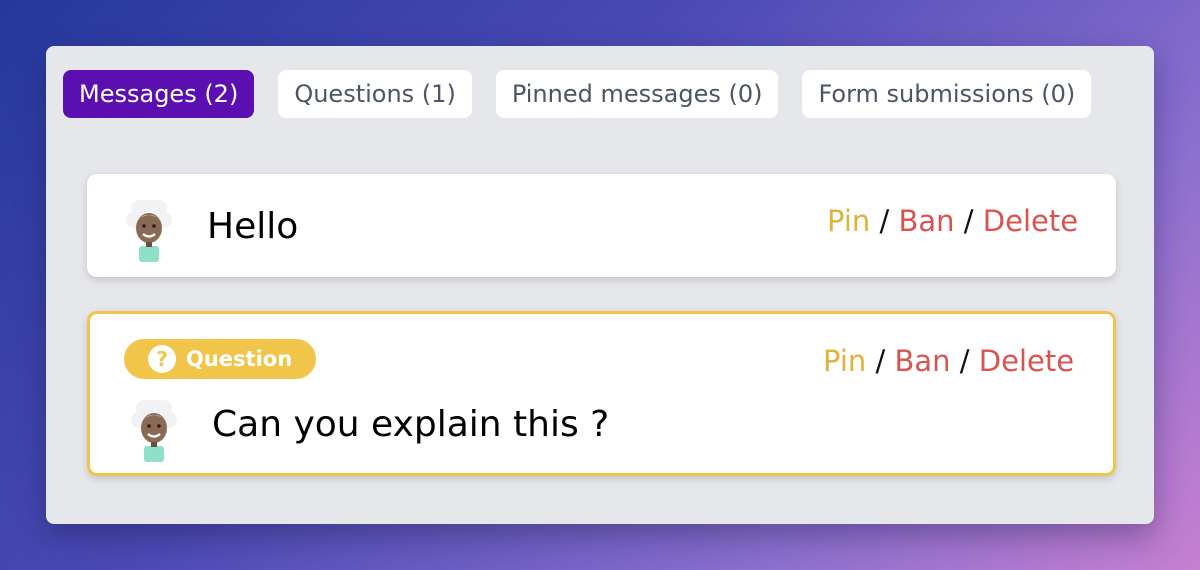 The height and width of the screenshot is (570, 1200). I want to click on question-badge: ? Question, so click(220, 359).